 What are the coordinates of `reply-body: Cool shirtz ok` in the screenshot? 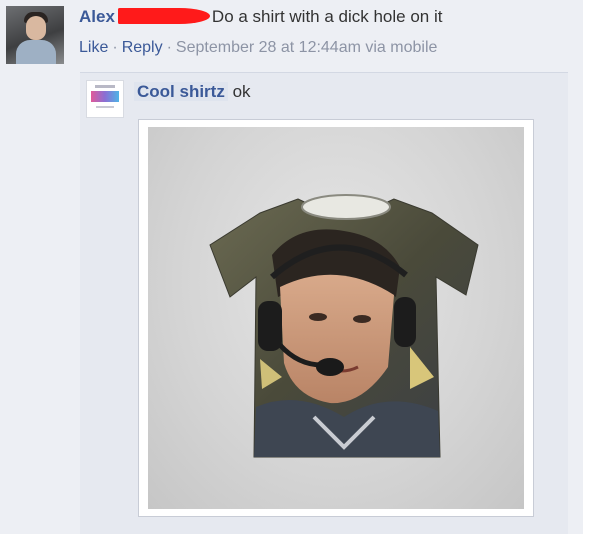 It's located at (192, 92).